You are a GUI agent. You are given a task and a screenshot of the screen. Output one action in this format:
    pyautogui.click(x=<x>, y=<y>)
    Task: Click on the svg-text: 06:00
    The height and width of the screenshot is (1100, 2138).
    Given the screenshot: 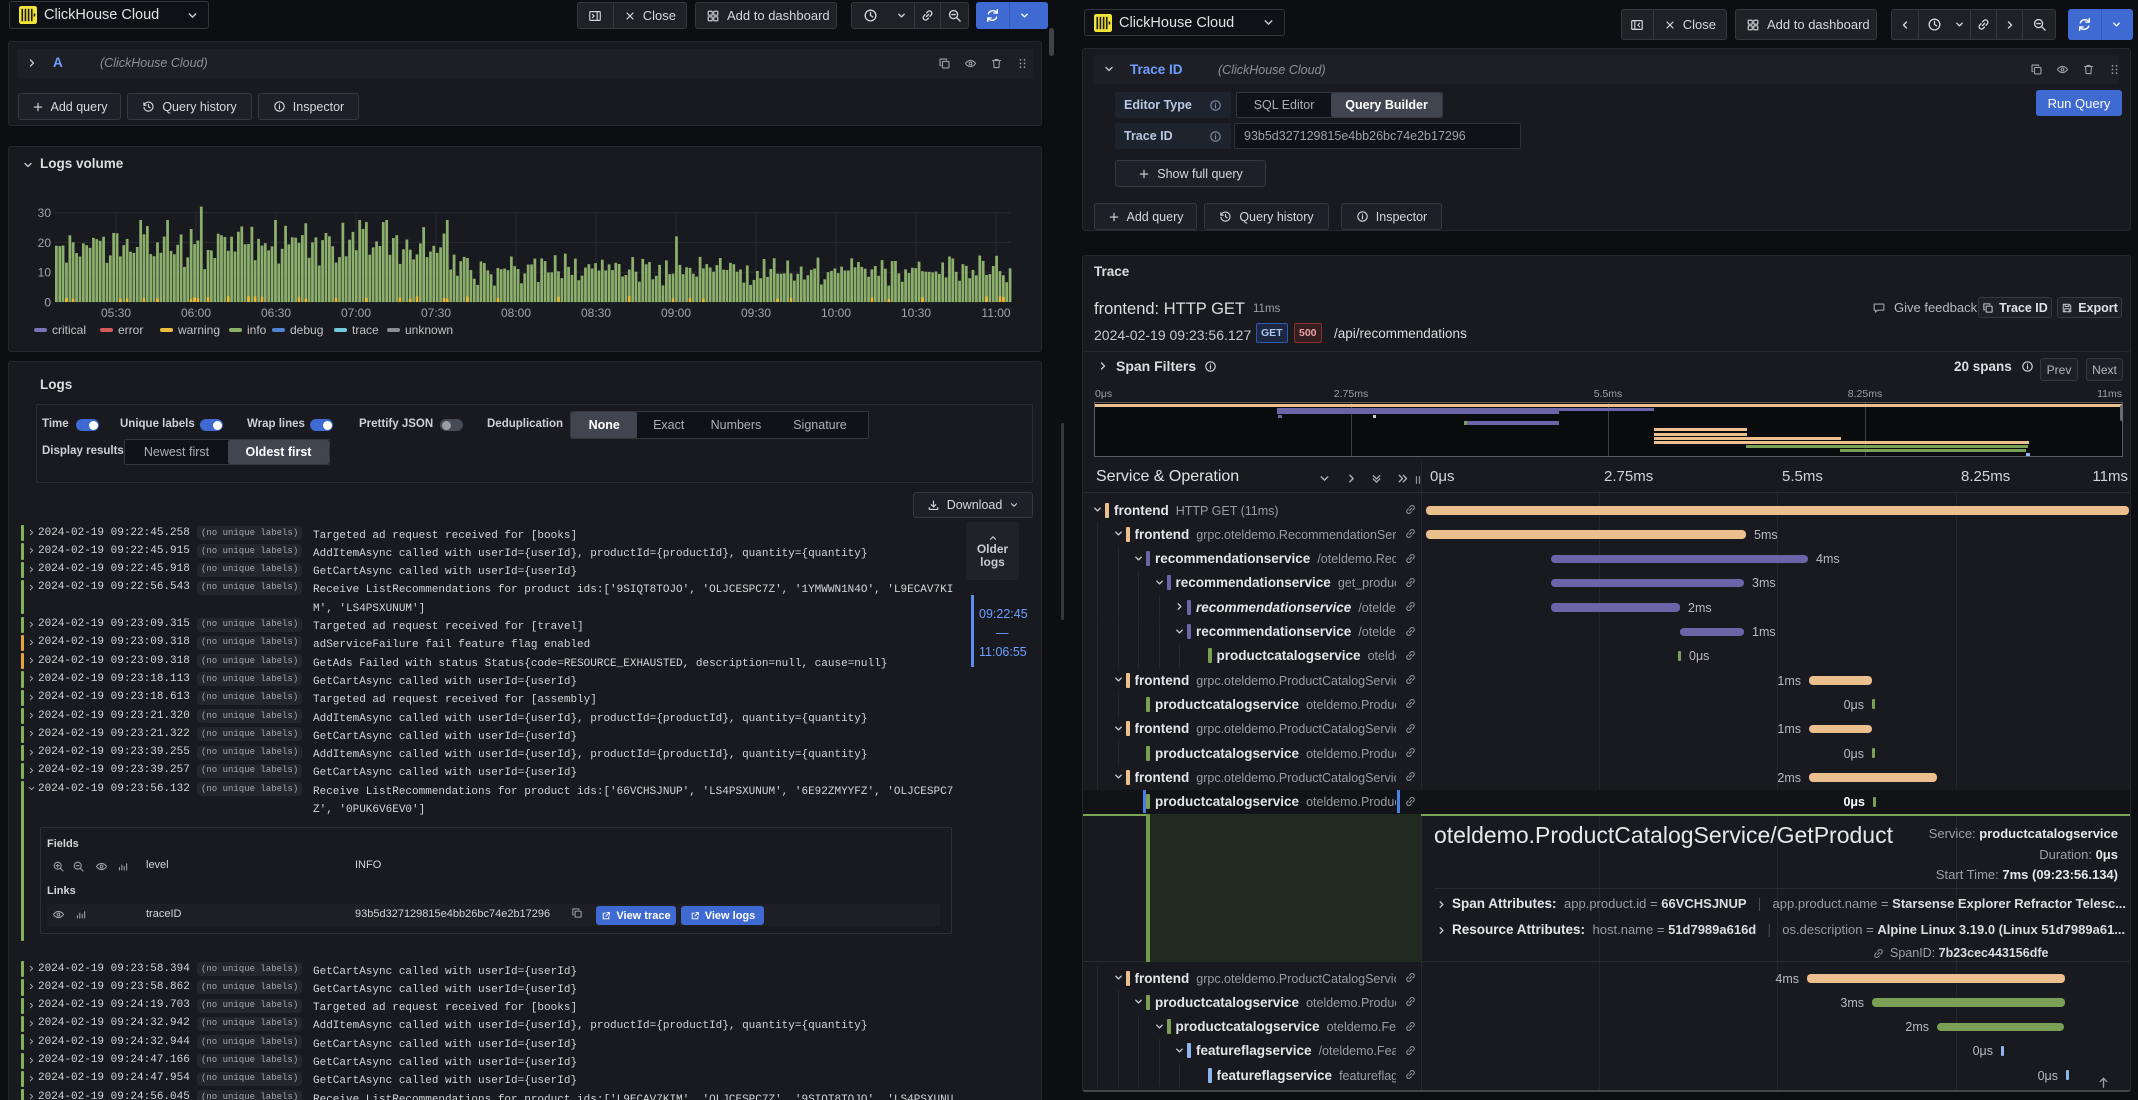 What is the action you would take?
    pyautogui.click(x=196, y=313)
    